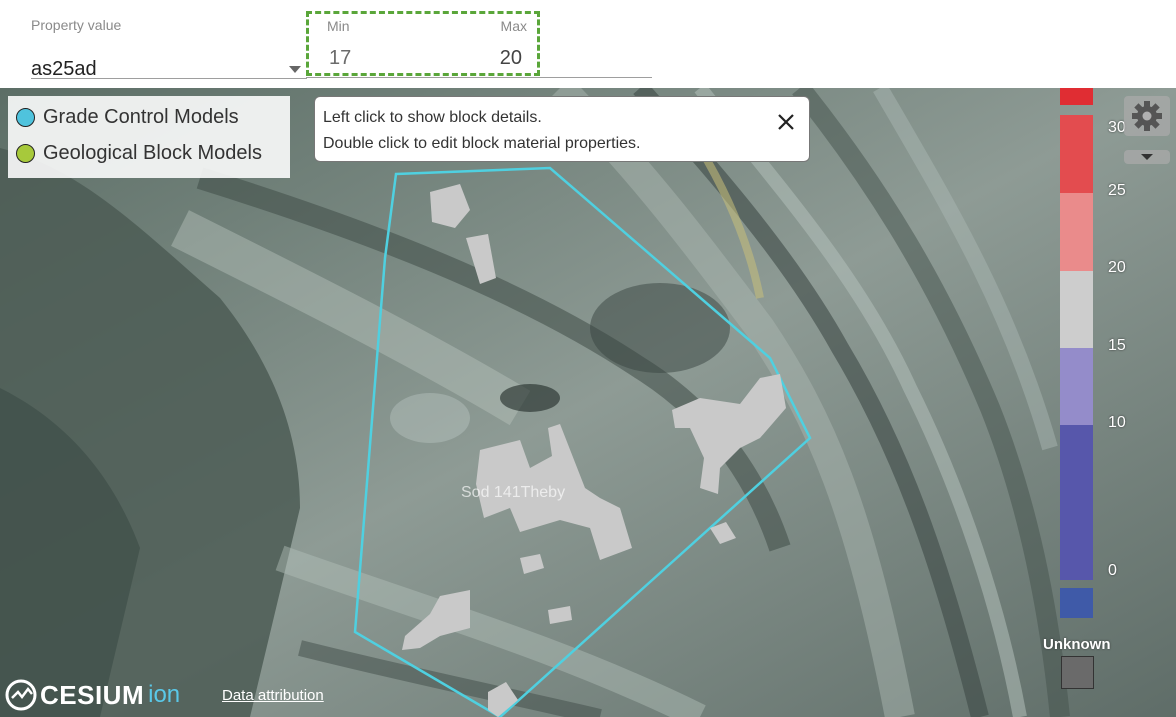  I want to click on min-input: 17, so click(340, 58).